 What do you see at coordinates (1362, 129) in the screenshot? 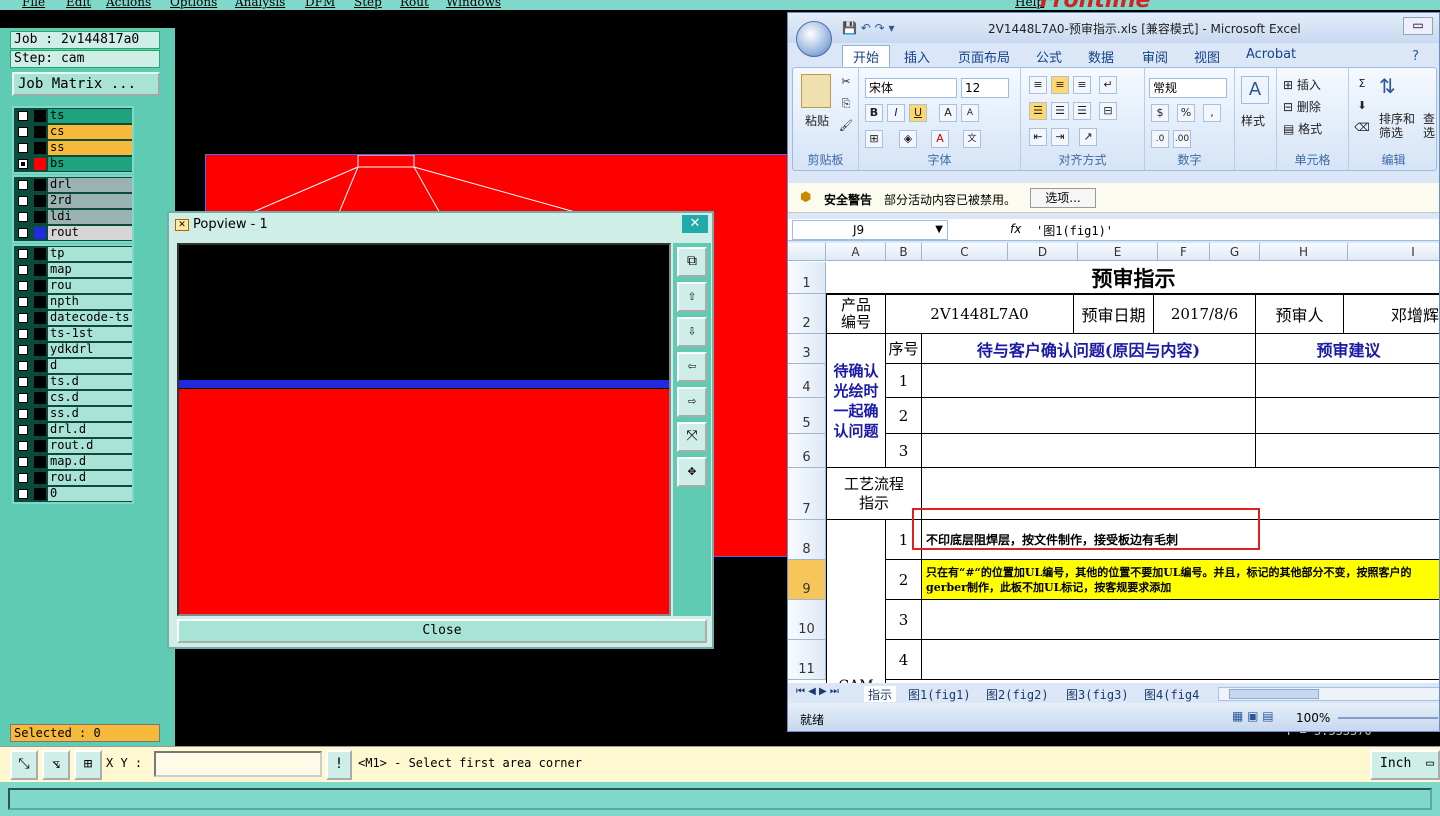
I see `clear-icon: ⌫` at bounding box center [1362, 129].